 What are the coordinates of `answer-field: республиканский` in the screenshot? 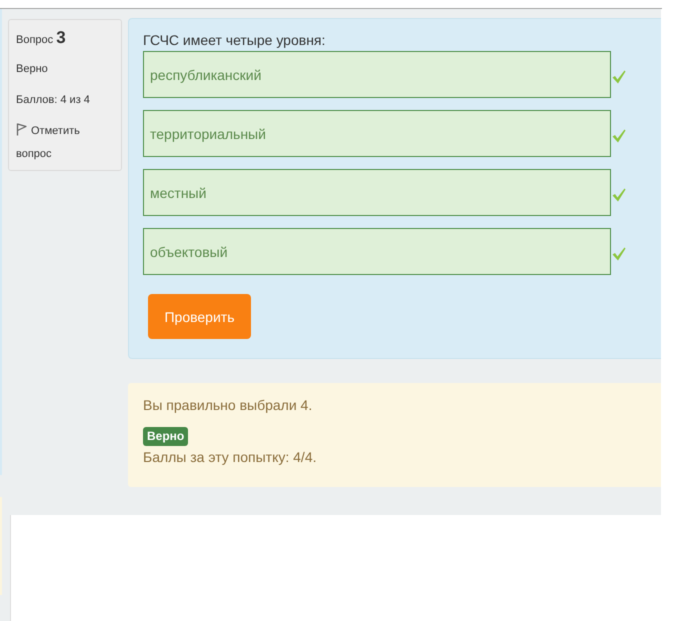 It's located at (377, 74).